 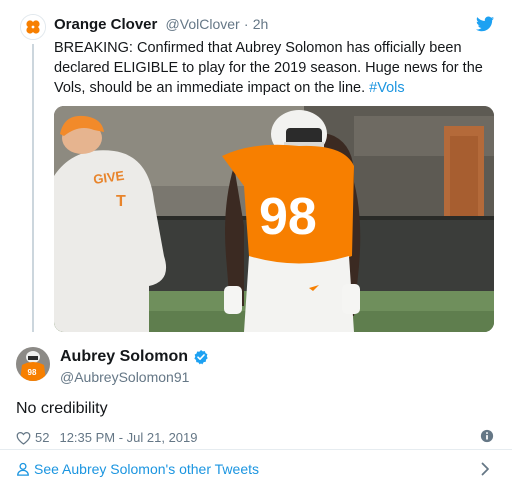 What do you see at coordinates (105, 24) in the screenshot?
I see `quoted-author-name: Orange Clover` at bounding box center [105, 24].